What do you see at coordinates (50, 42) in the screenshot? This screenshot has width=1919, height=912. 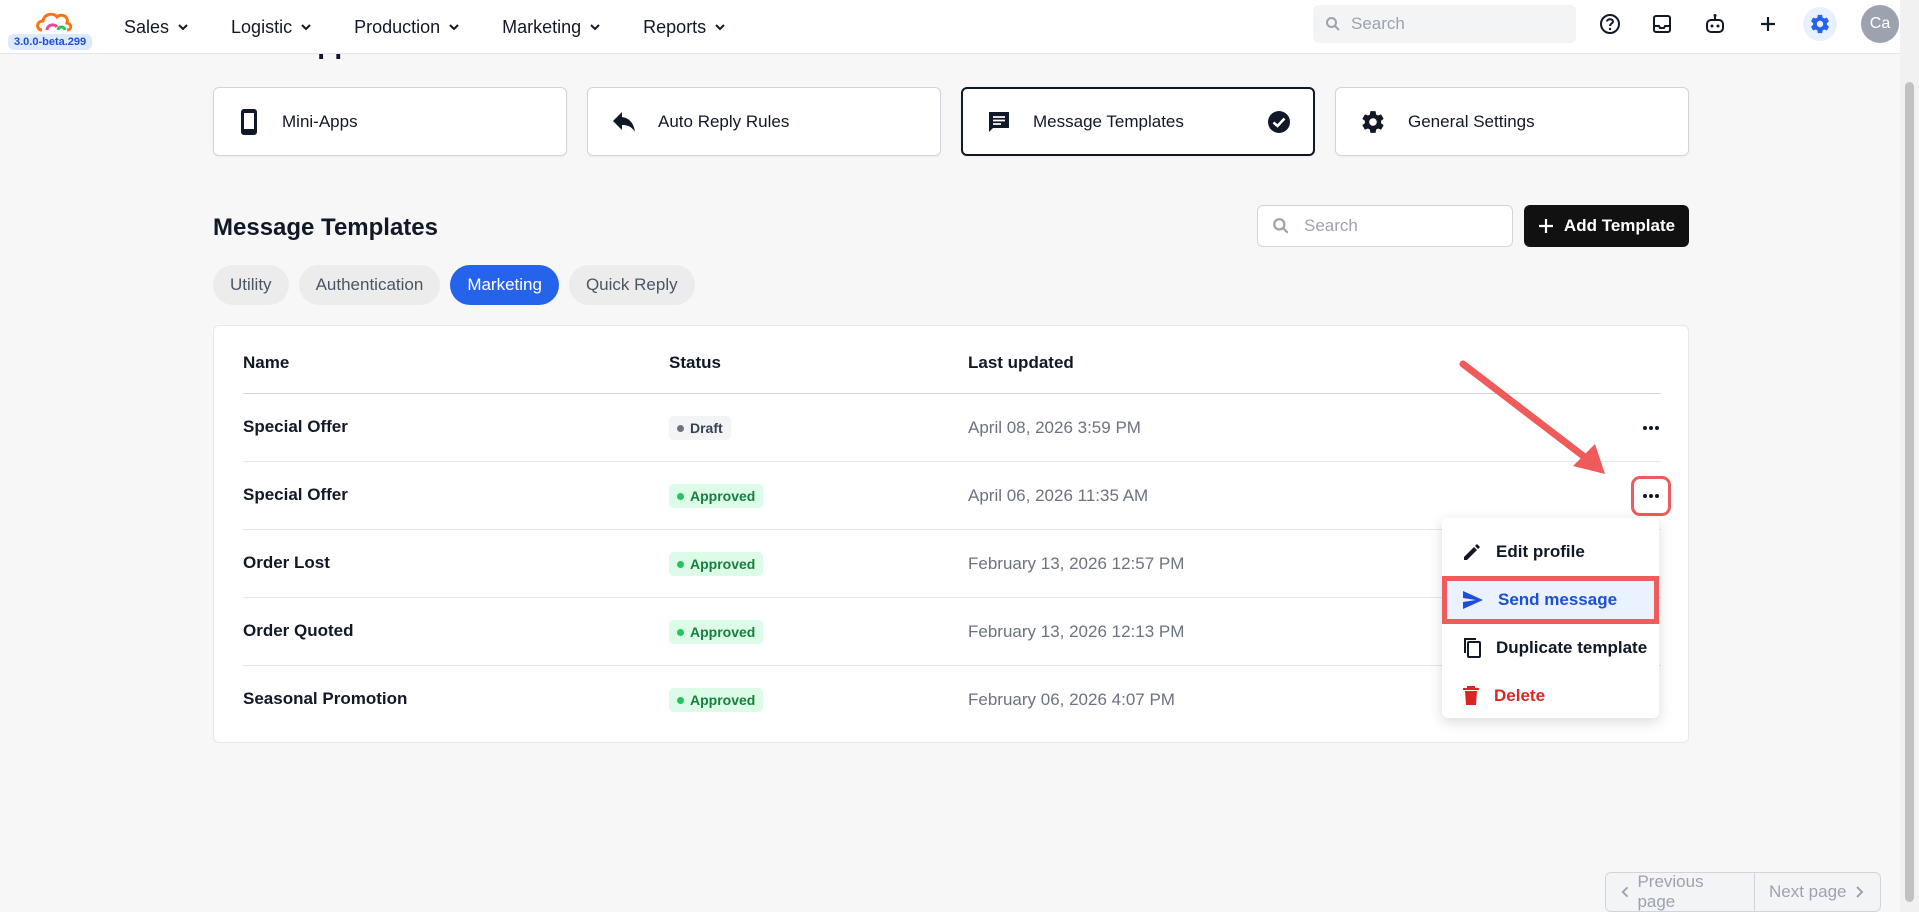 I see `version-badge: 3.0.0-beta.299` at bounding box center [50, 42].